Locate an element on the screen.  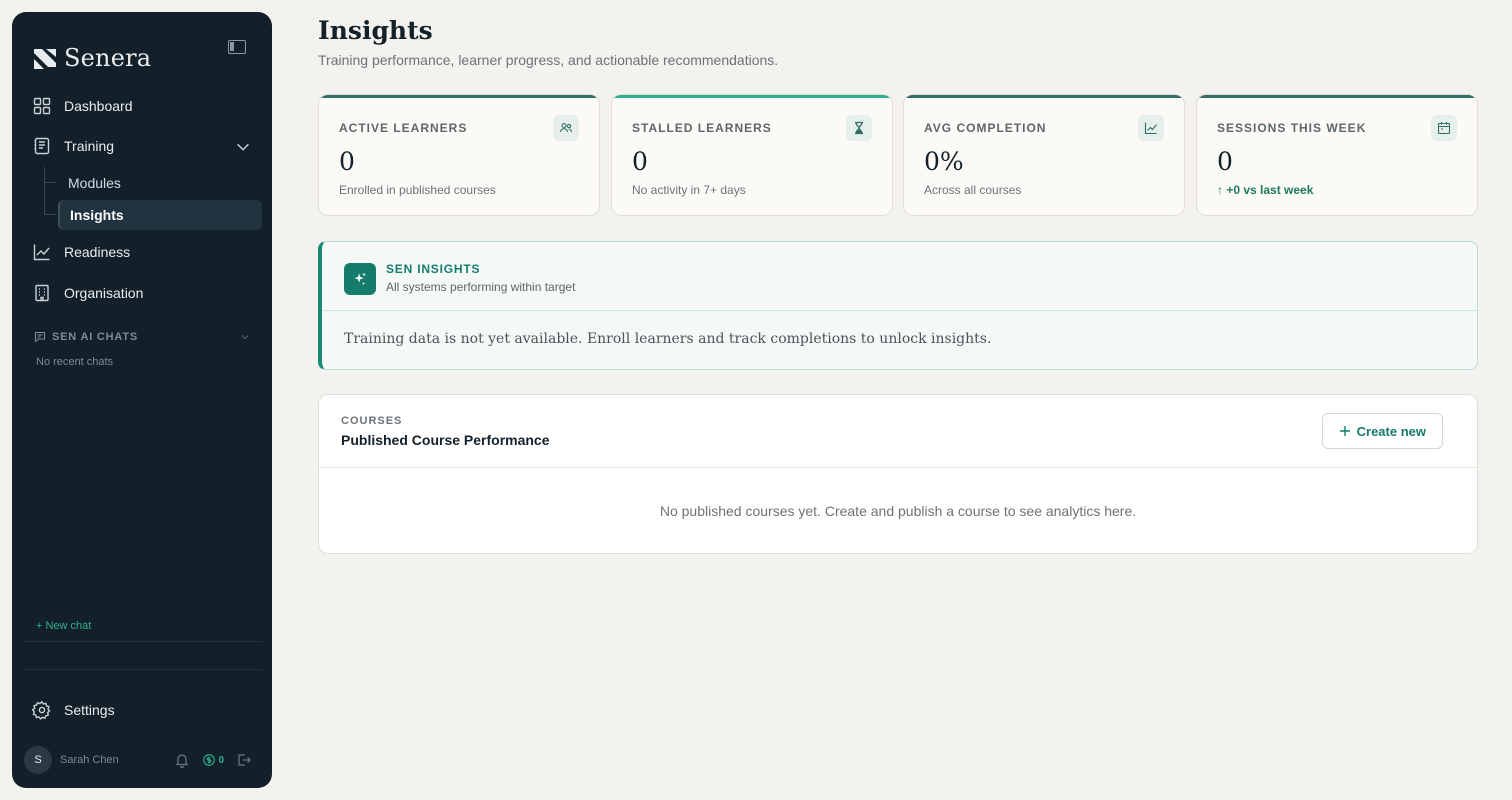
nav-organisation: Organisation is located at coordinates (87, 293).